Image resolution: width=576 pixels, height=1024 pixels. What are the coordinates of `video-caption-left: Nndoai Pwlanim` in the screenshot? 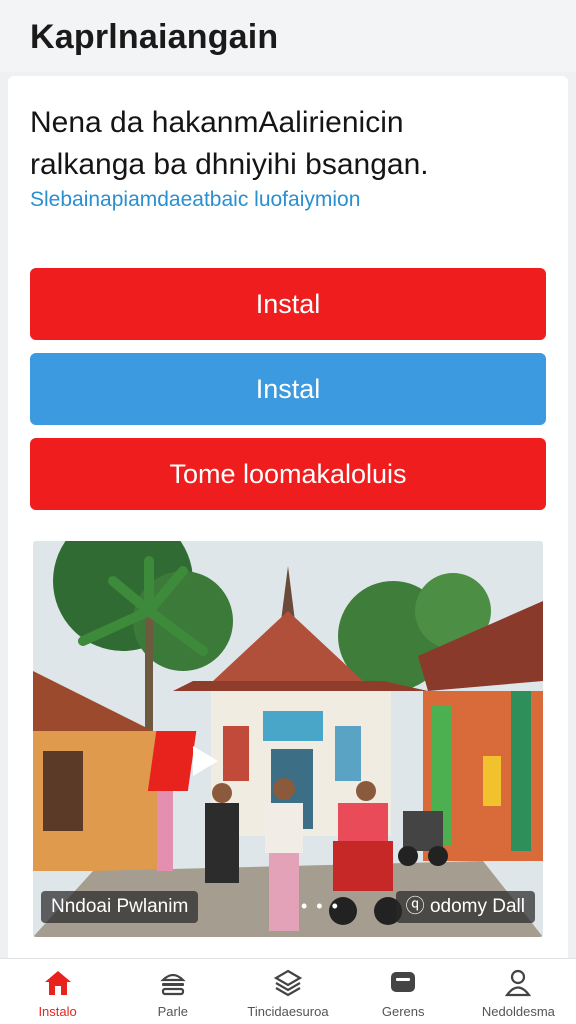 It's located at (120, 907).